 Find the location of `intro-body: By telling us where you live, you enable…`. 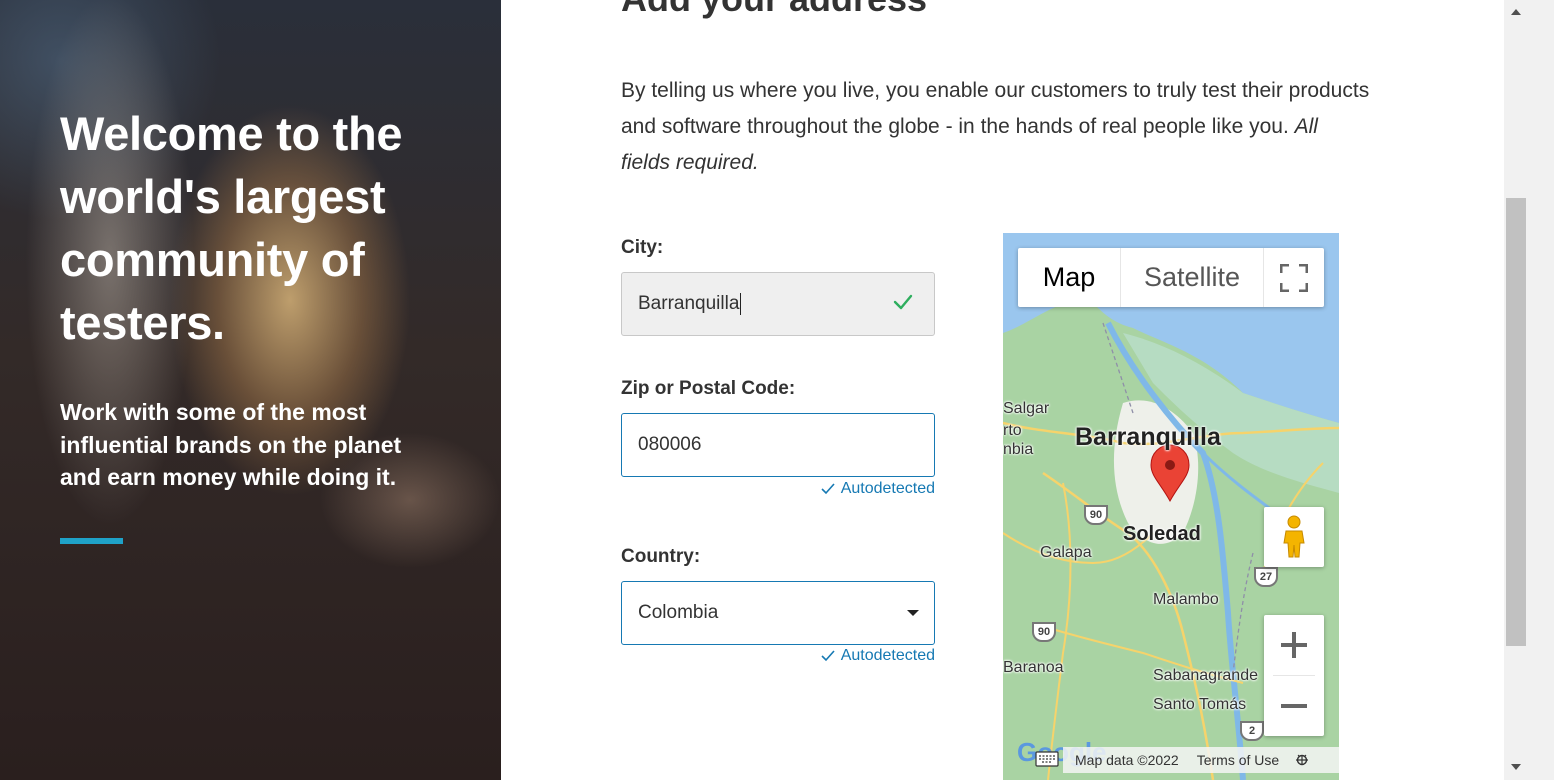

intro-body: By telling us where you live, you enable… is located at coordinates (995, 108).